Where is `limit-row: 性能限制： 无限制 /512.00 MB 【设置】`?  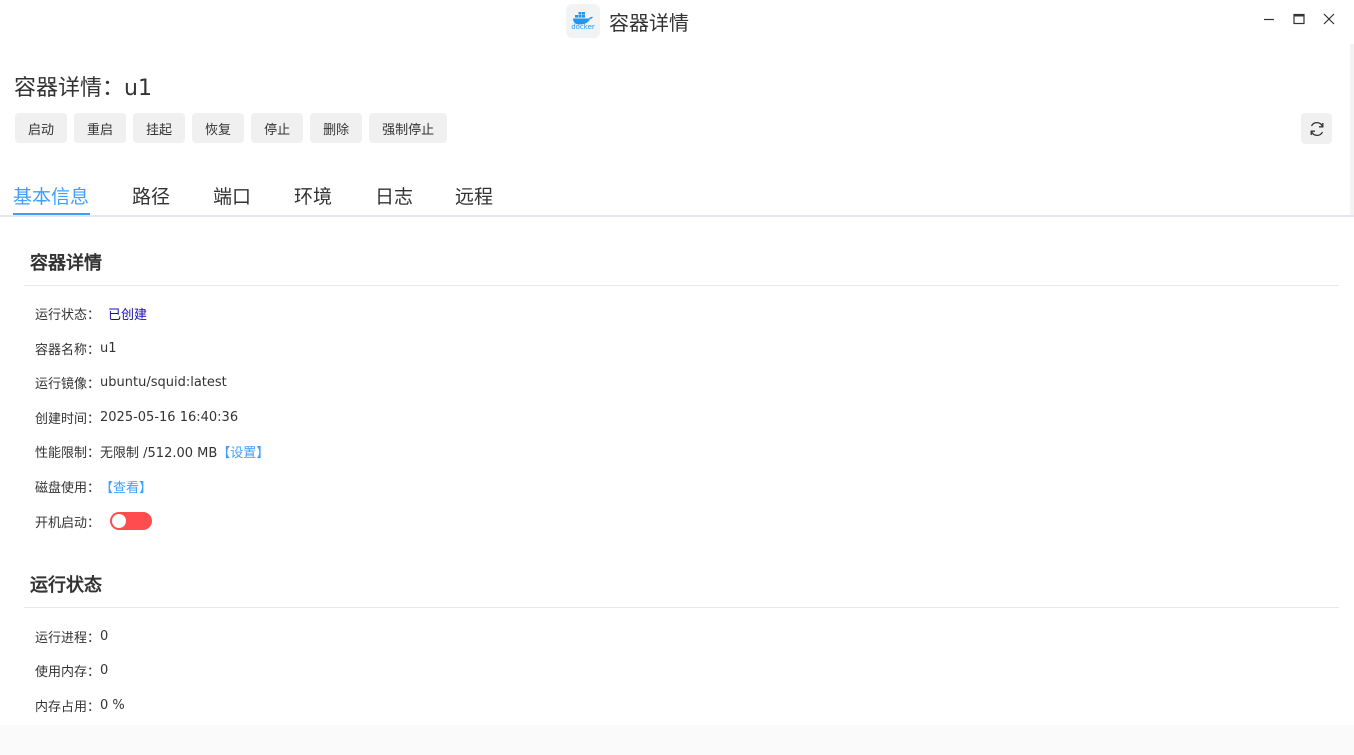
limit-row: 性能限制： 无限制 /512.00 MB 【设置】 is located at coordinates (152, 451).